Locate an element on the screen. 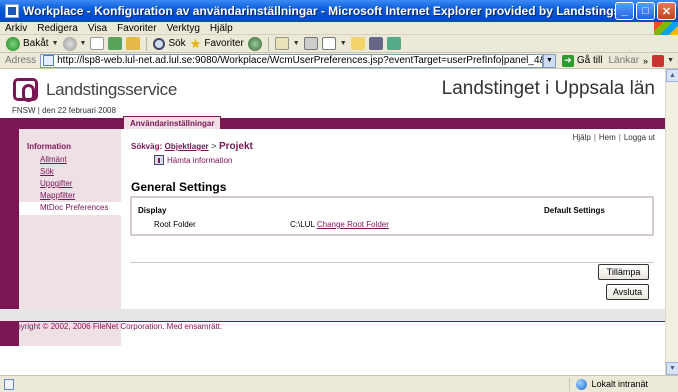 The height and width of the screenshot is (392, 678). sidebar-item-sok: Sök is located at coordinates (47, 171).